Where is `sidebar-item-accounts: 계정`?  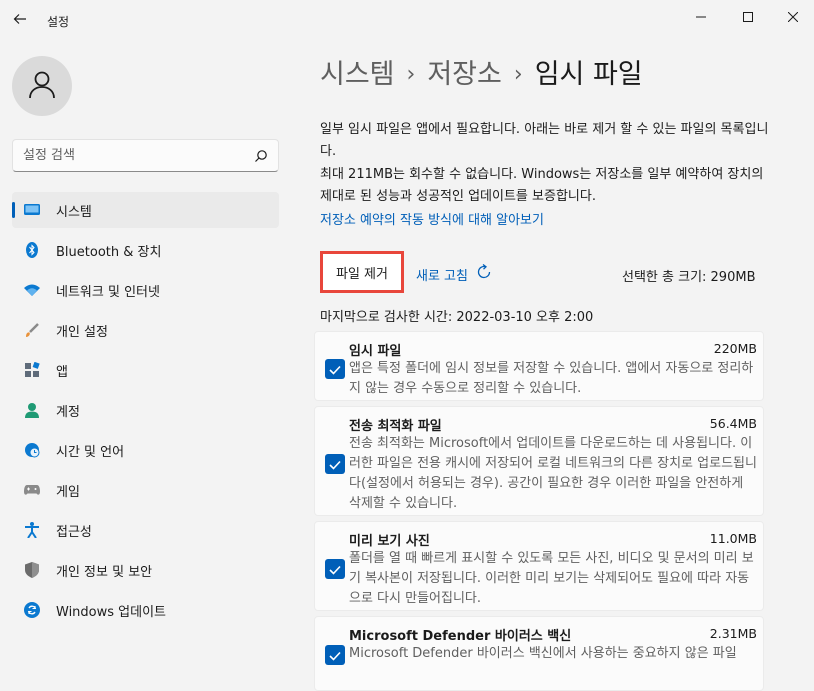 sidebar-item-accounts: 계정 is located at coordinates (145, 410).